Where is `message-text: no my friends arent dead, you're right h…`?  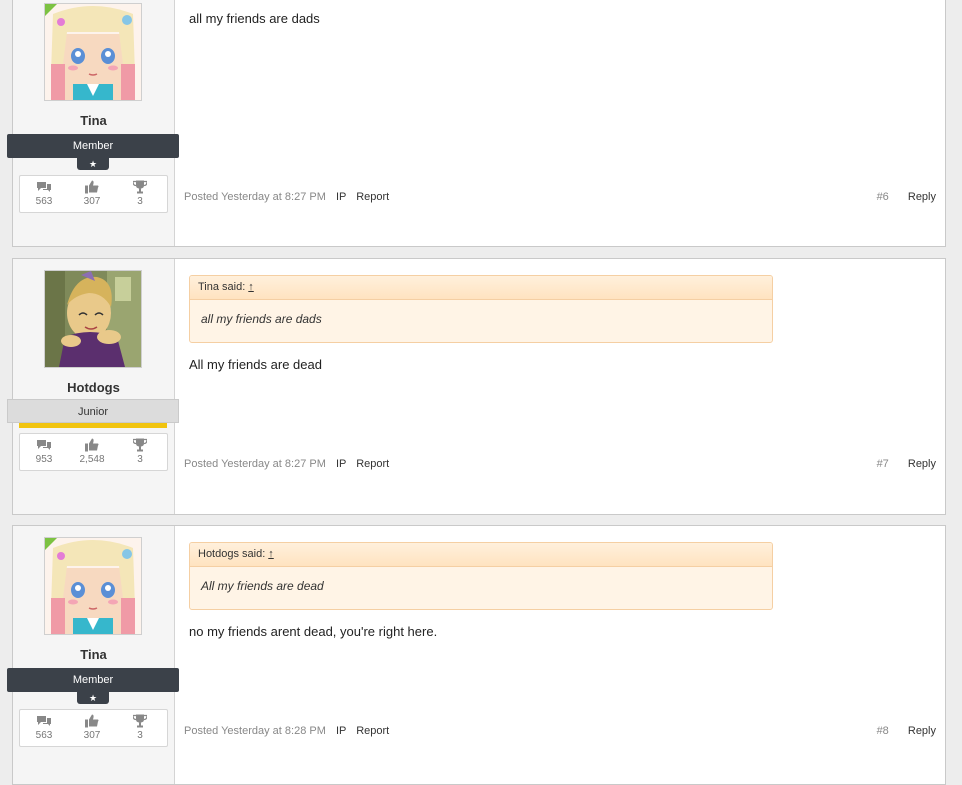
message-text: no my friends arent dead, you're right h… is located at coordinates (313, 631).